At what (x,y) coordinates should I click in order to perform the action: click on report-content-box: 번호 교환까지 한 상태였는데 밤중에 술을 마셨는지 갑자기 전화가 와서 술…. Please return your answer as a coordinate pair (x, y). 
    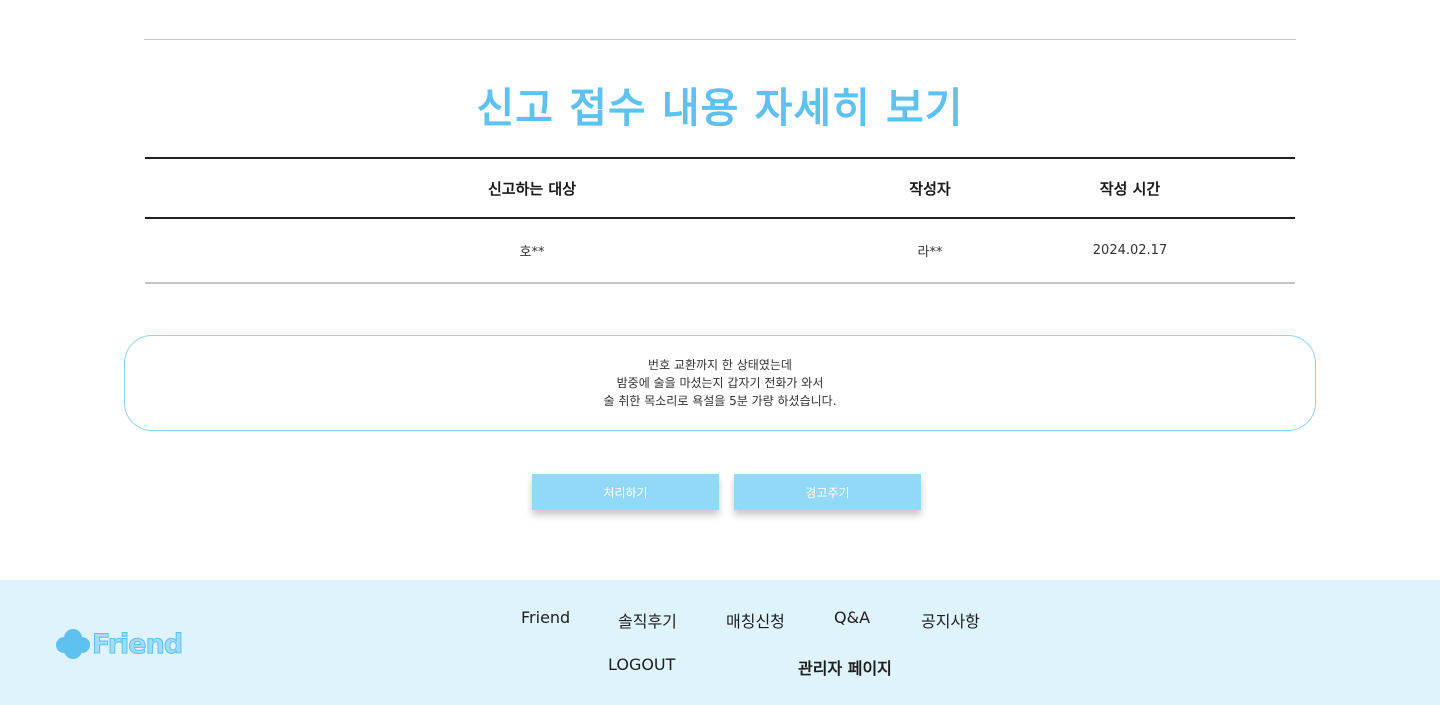
    Looking at the image, I should click on (720, 383).